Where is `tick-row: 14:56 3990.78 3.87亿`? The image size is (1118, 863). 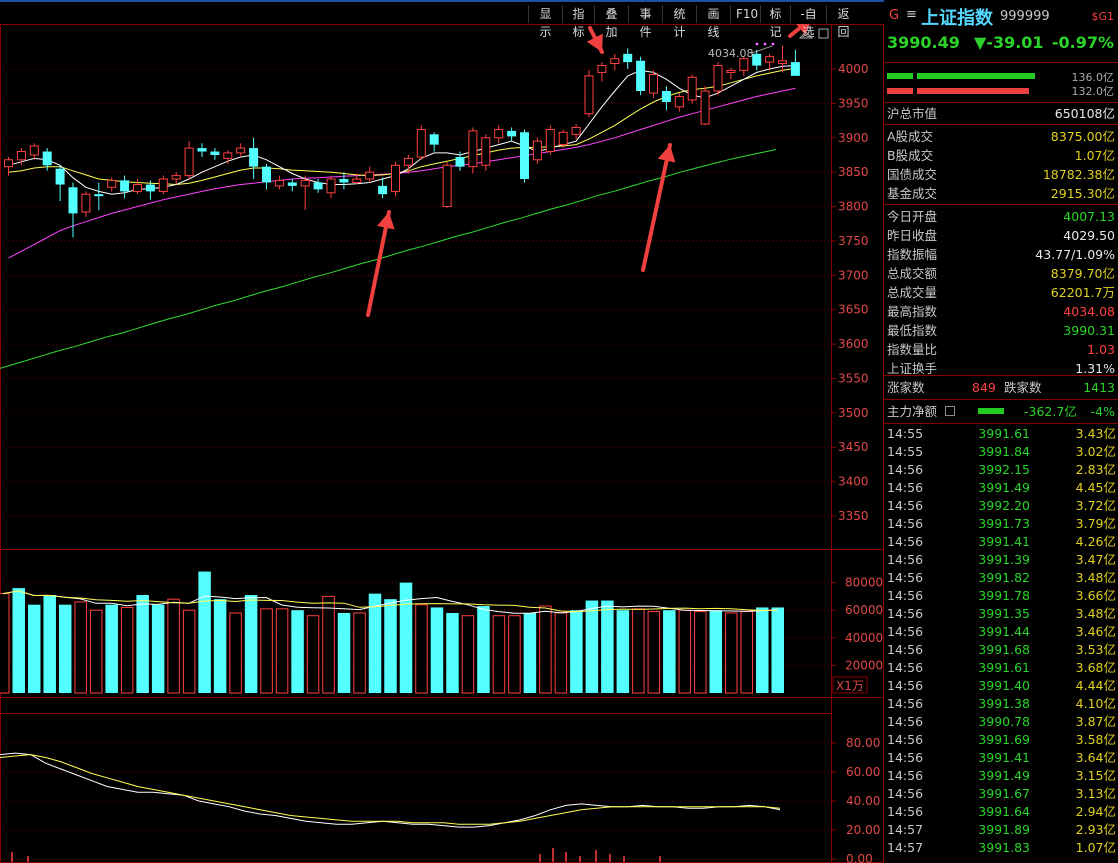
tick-row: 14:56 3990.78 3.87亿 is located at coordinates (1001, 722).